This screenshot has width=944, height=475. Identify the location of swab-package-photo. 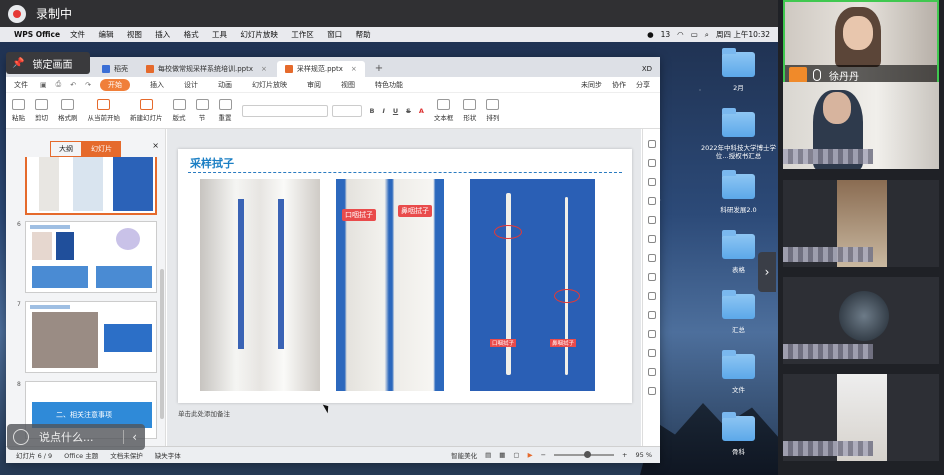
(260, 285).